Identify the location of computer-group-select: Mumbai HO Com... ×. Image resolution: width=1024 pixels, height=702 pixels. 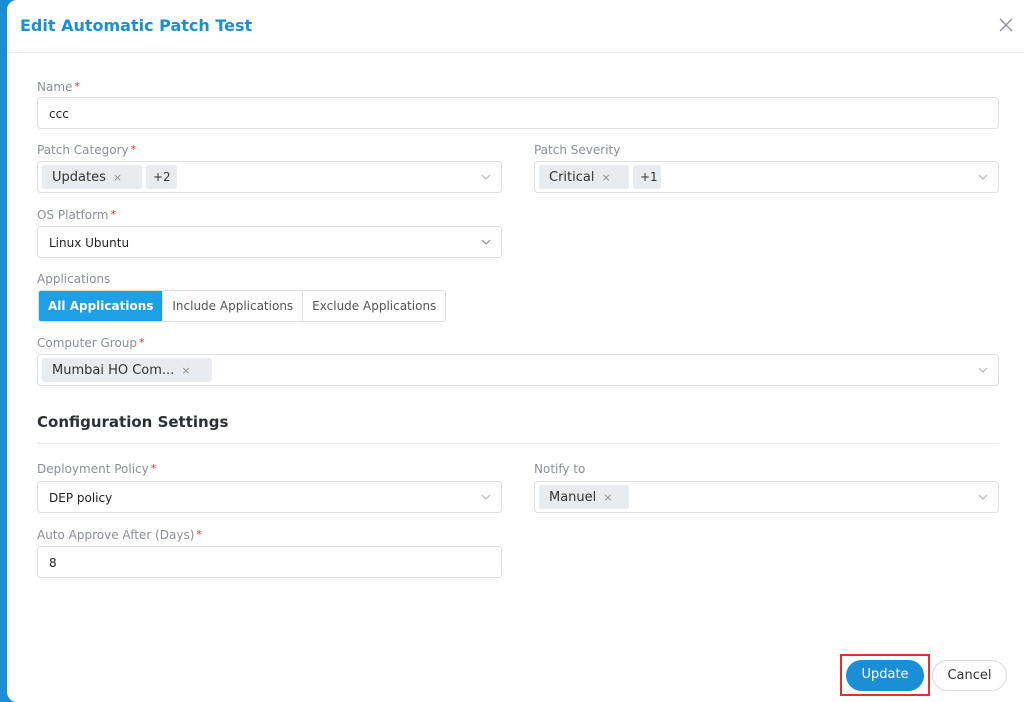
(518, 370).